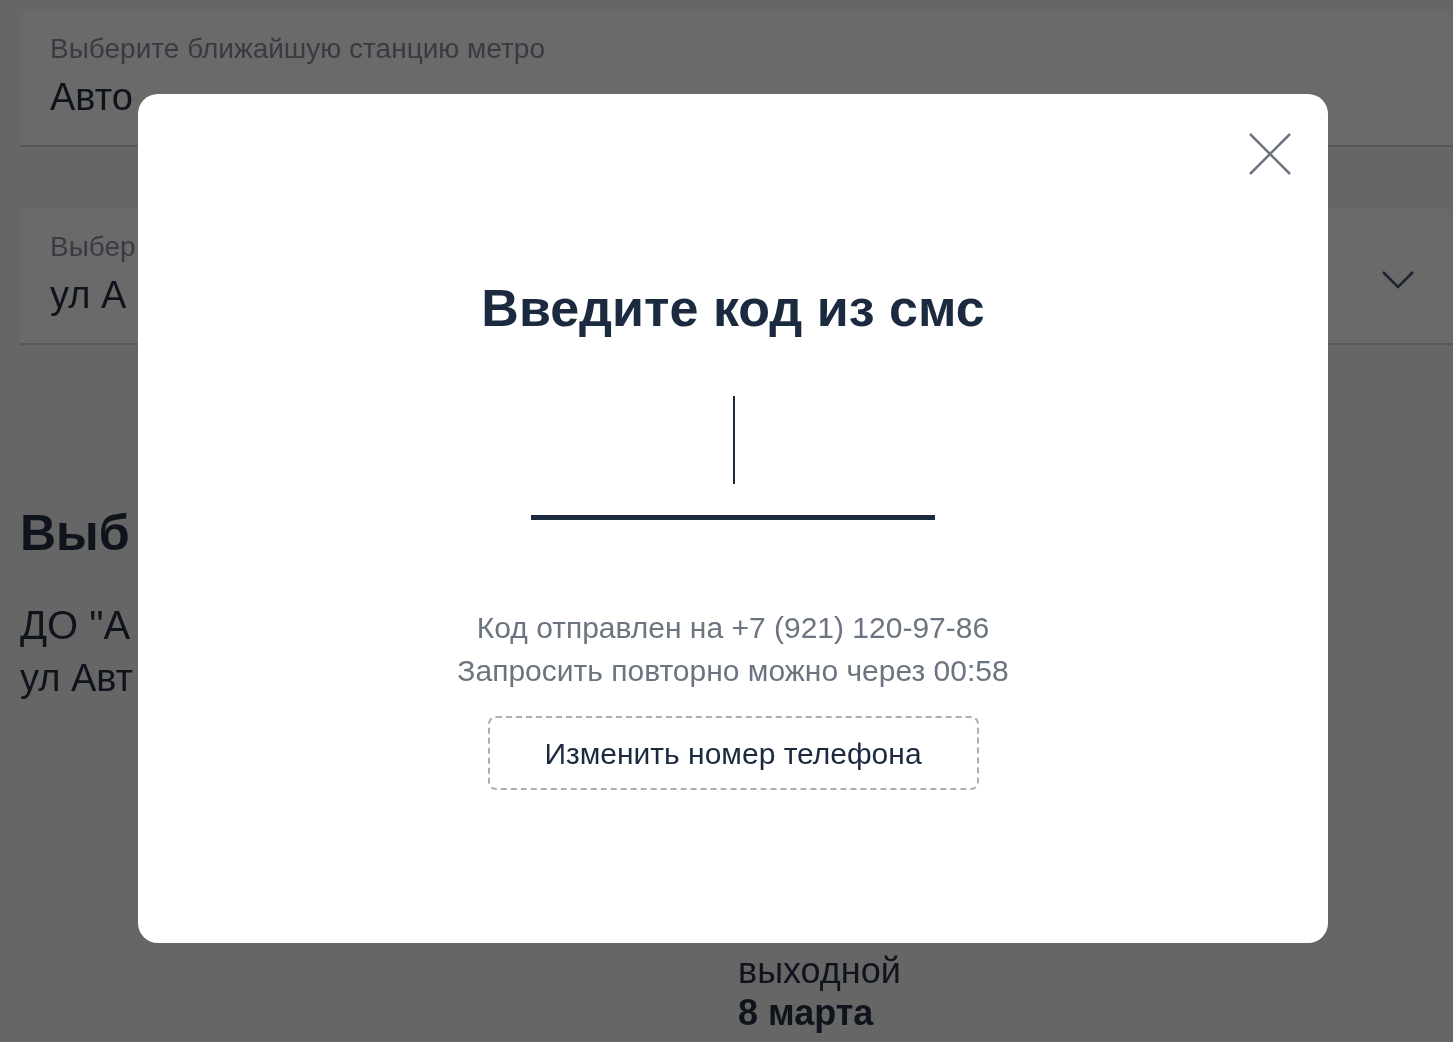  I want to click on field-value: Авто, so click(91, 97).